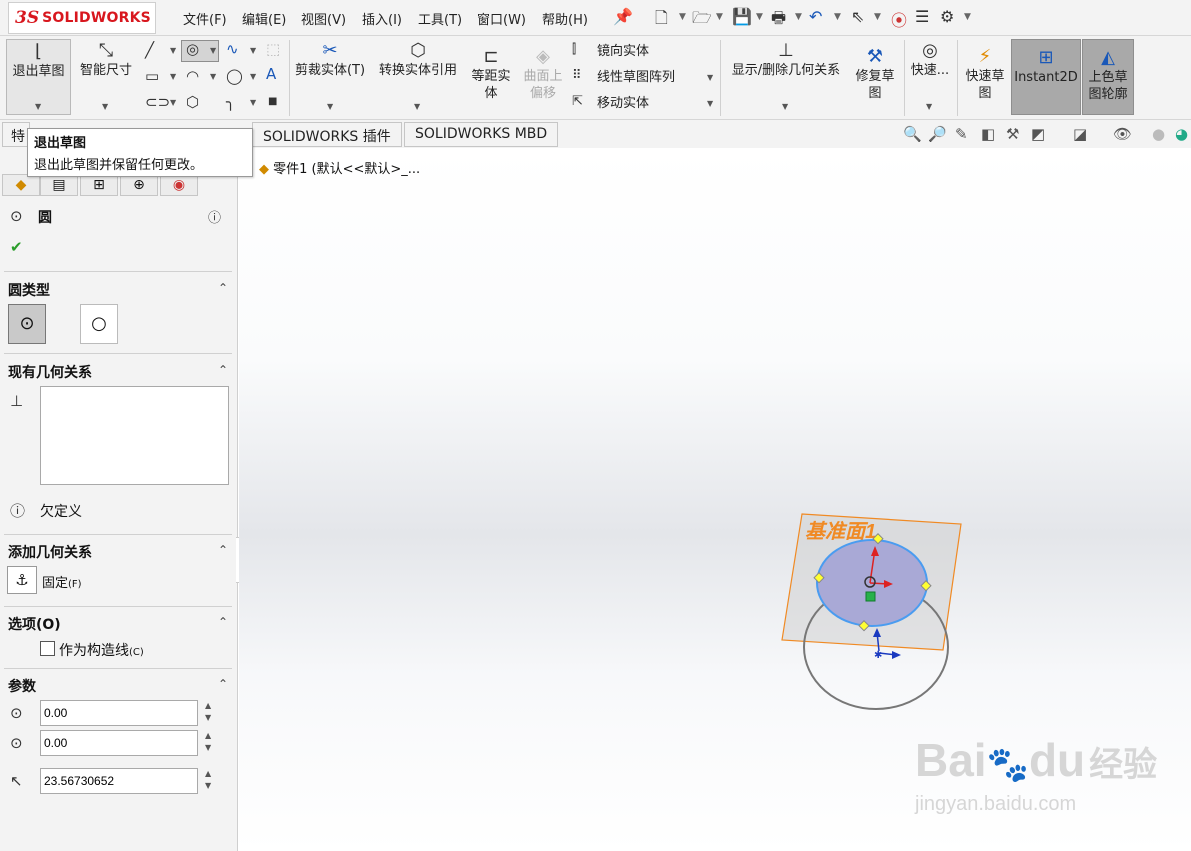 This screenshot has width=1191, height=851. Describe the element at coordinates (1181, 134) in the screenshot. I see `scenes-icon: ◕` at that location.